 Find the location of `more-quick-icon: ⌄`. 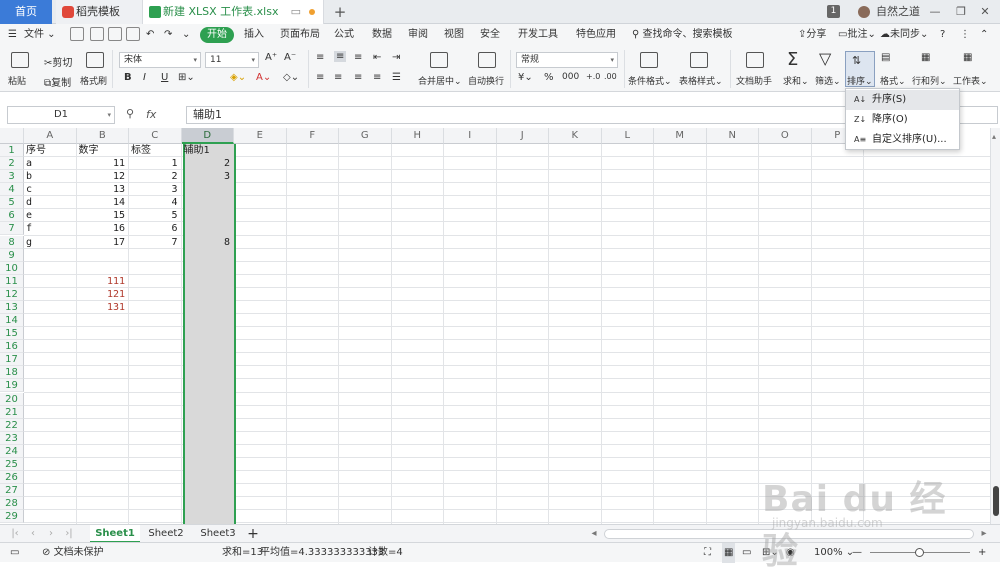

more-quick-icon: ⌄ is located at coordinates (186, 35).